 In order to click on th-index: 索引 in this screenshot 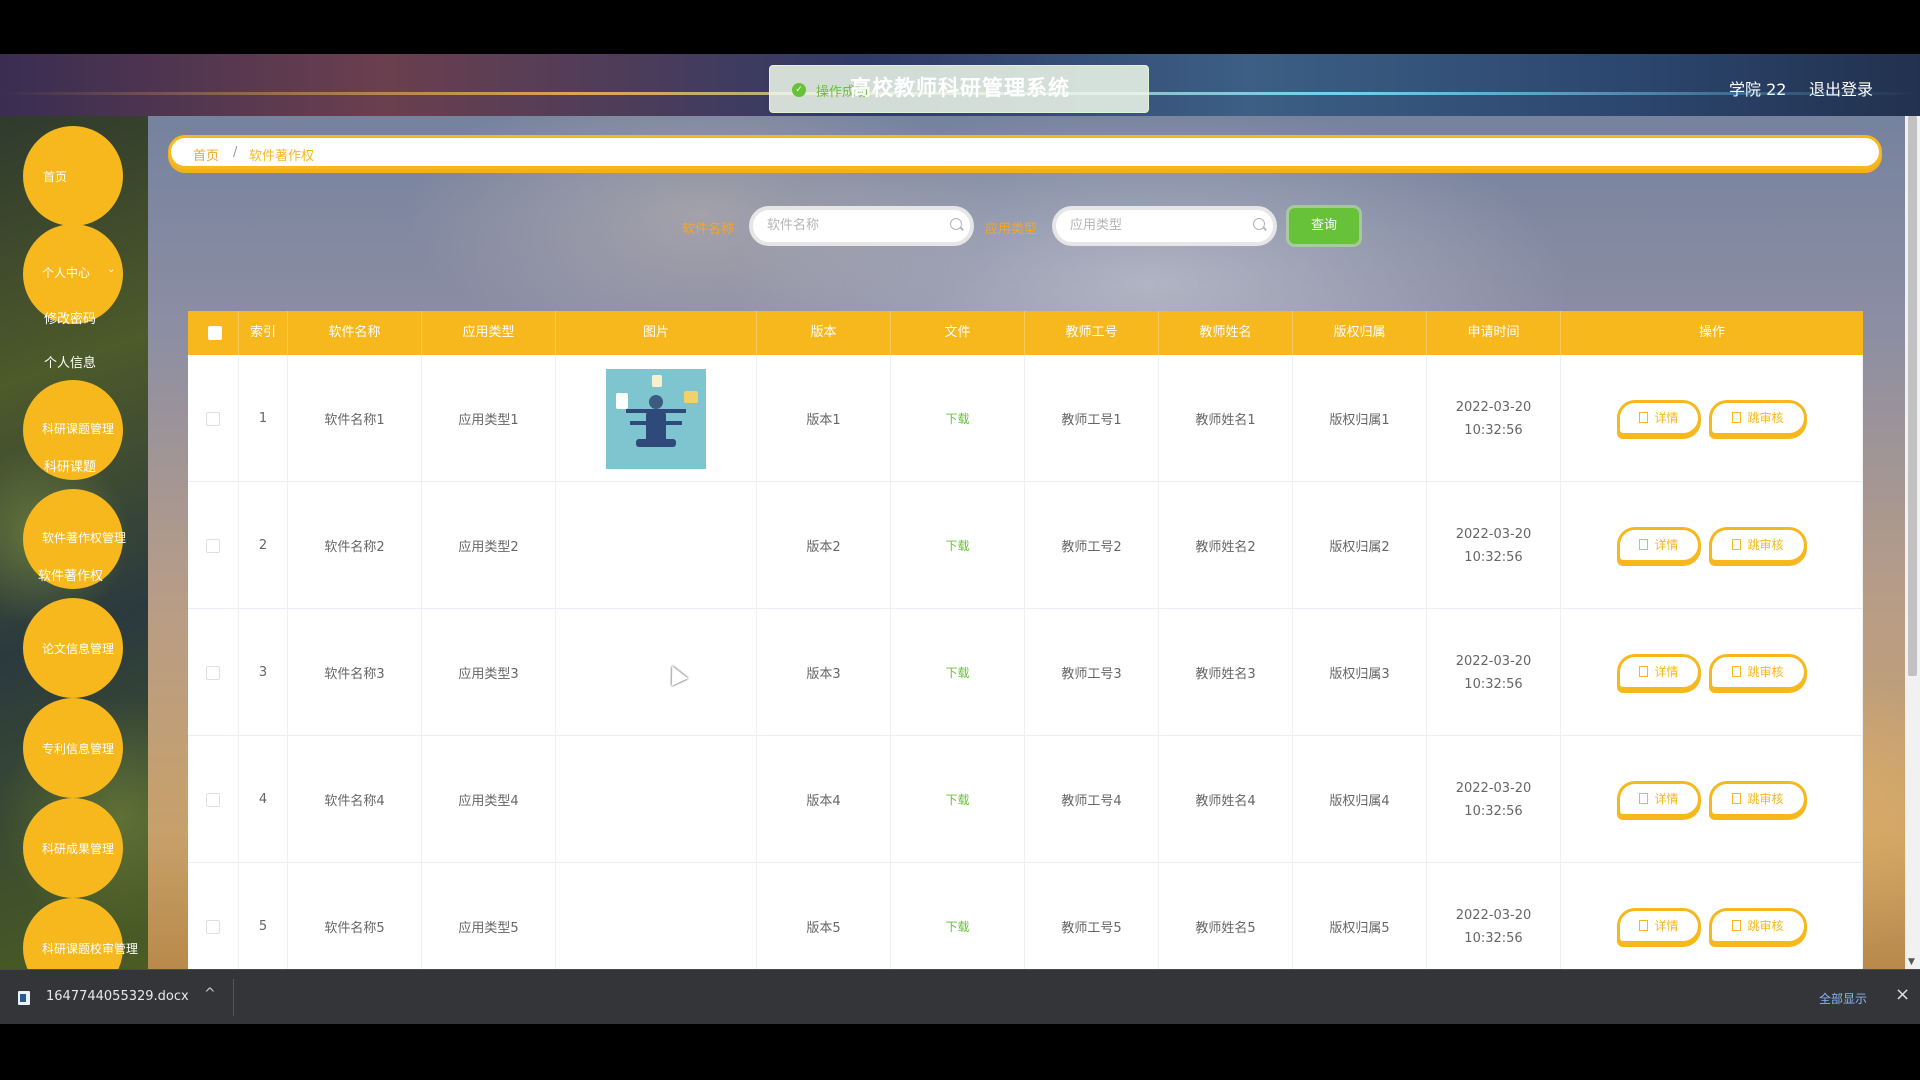, I will do `click(263, 333)`.